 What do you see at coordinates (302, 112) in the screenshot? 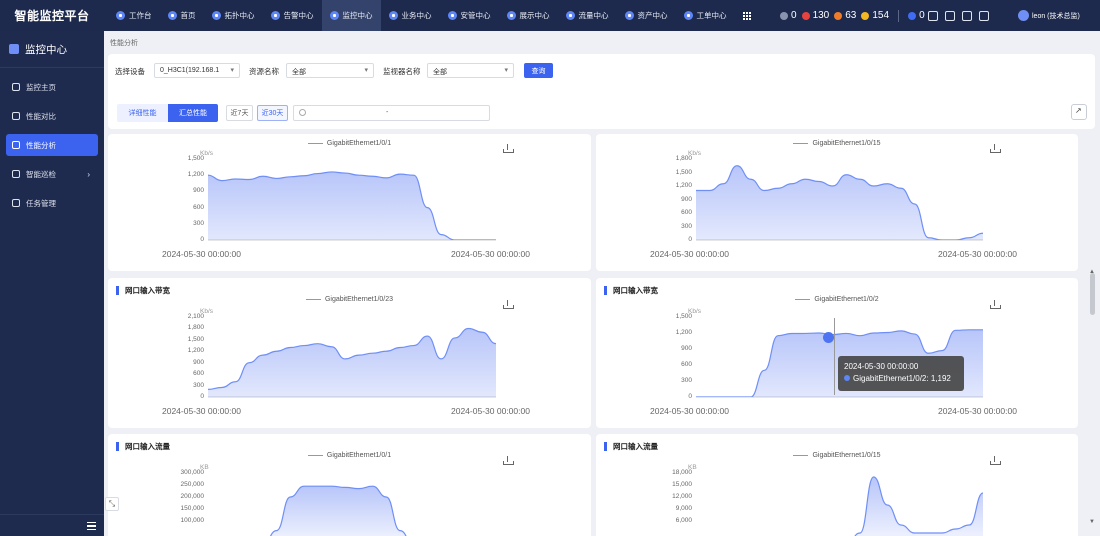
I see `clock-icon` at bounding box center [302, 112].